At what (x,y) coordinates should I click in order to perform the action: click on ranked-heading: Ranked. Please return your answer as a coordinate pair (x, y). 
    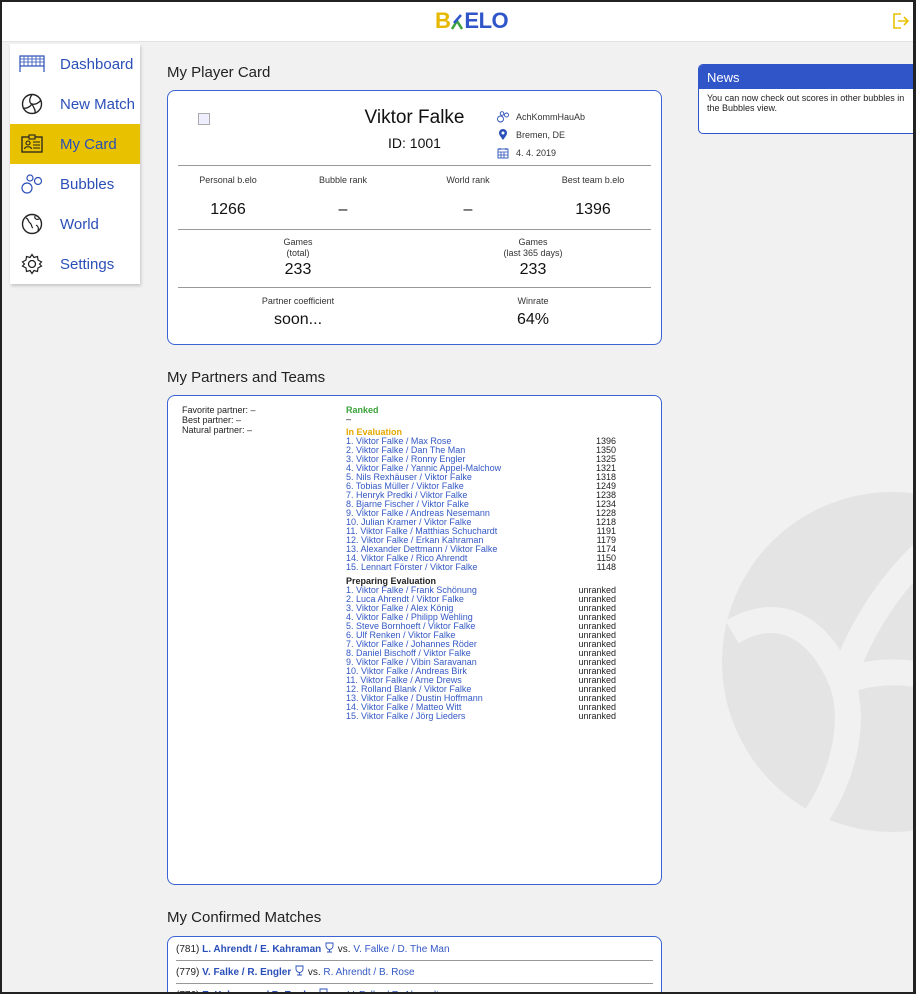
    Looking at the image, I should click on (362, 410).